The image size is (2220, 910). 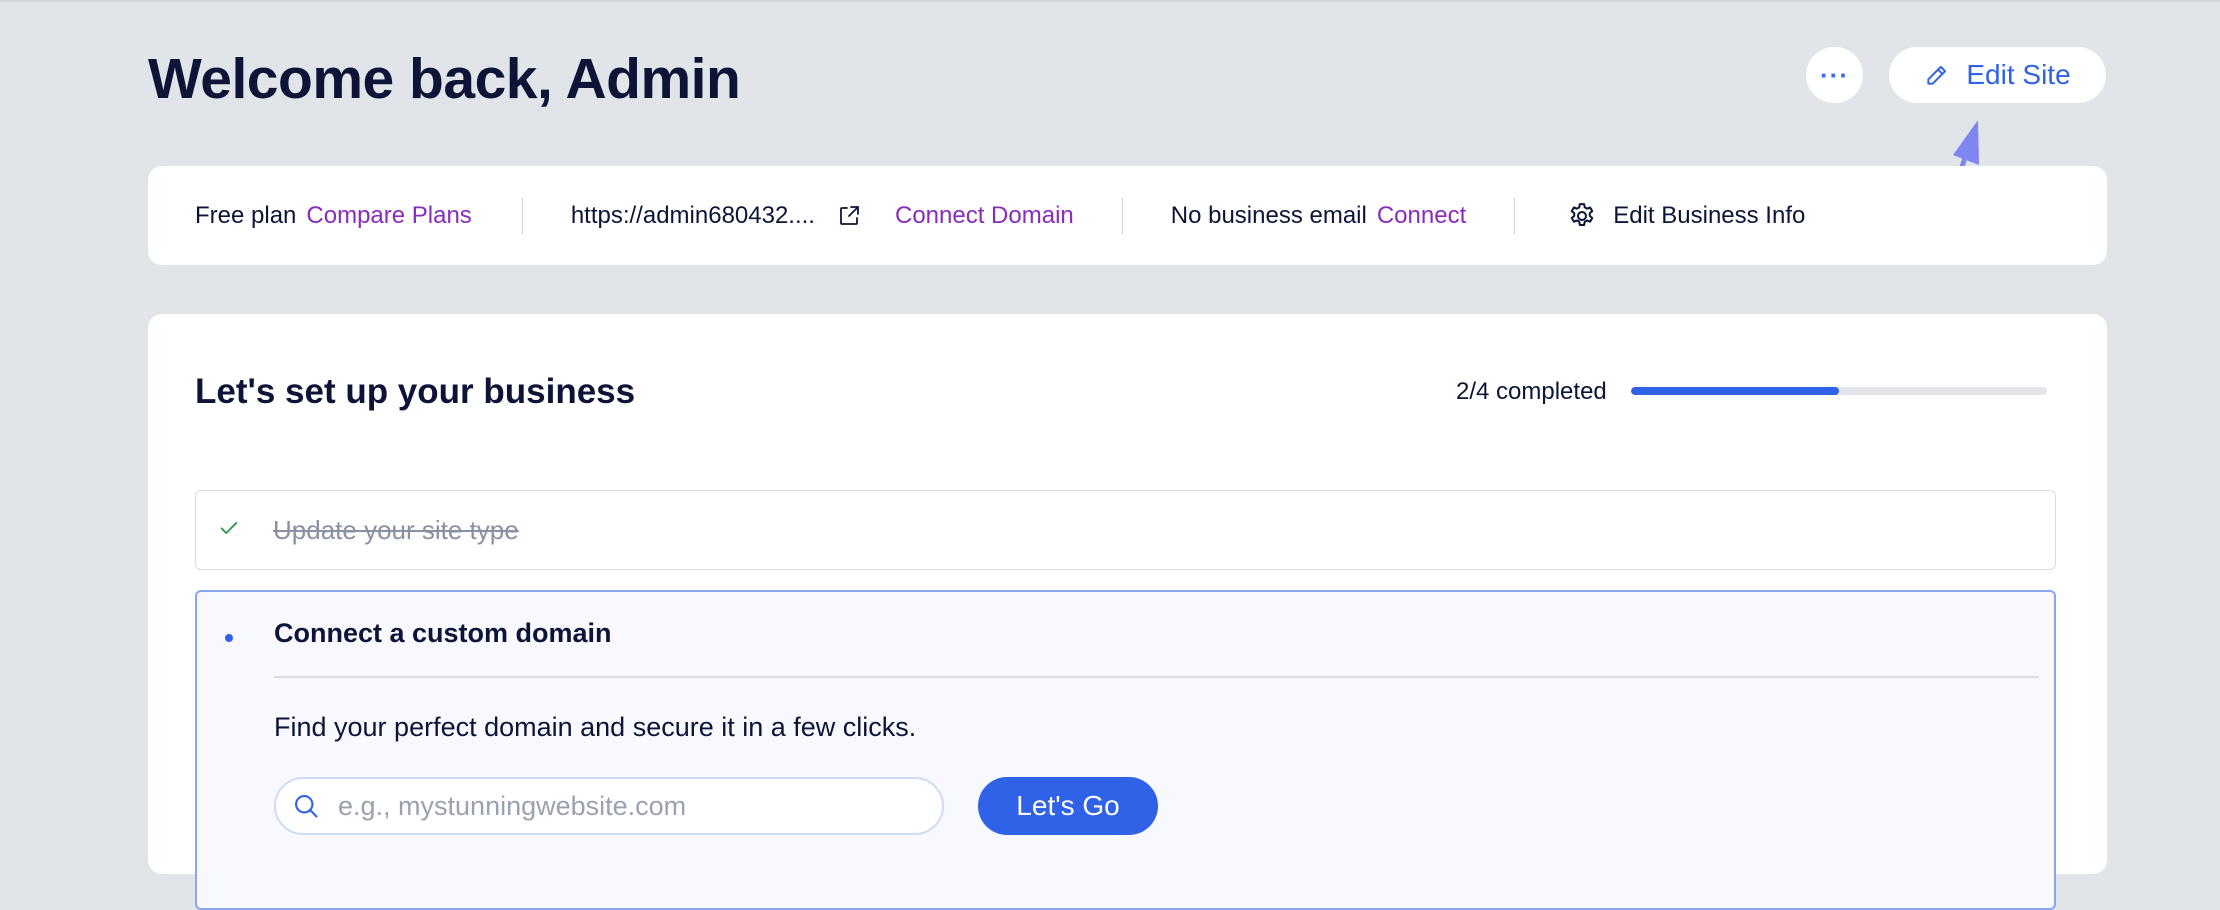 What do you see at coordinates (2018, 74) in the screenshot?
I see `edit-site-label: Edit Site` at bounding box center [2018, 74].